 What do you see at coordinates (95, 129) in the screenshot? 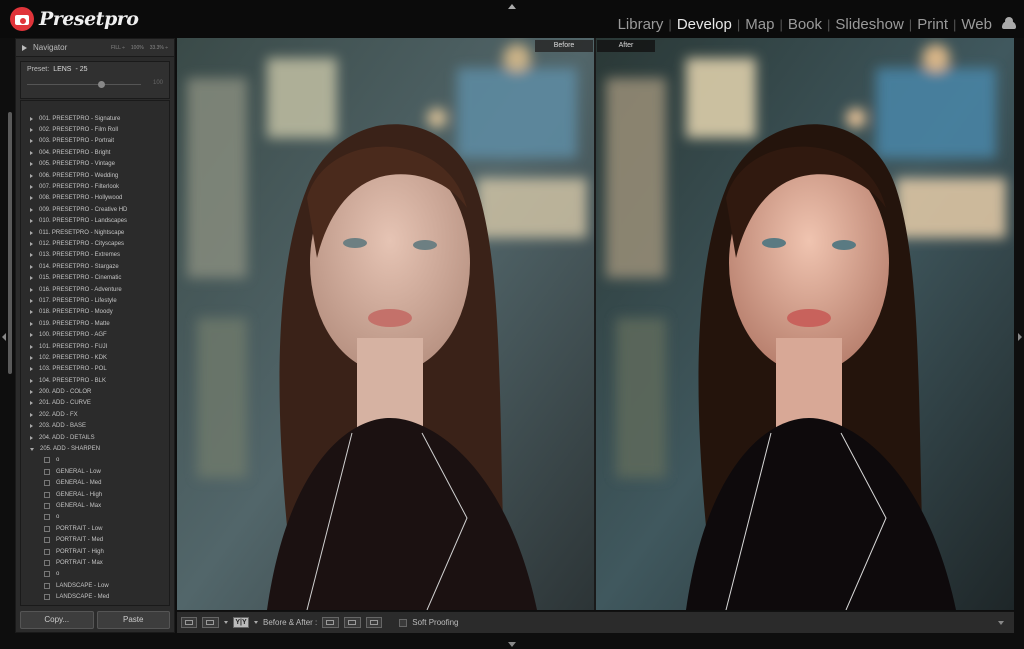
I see `preset-folder: 002. PRESETPRO - Film Roll` at bounding box center [95, 129].